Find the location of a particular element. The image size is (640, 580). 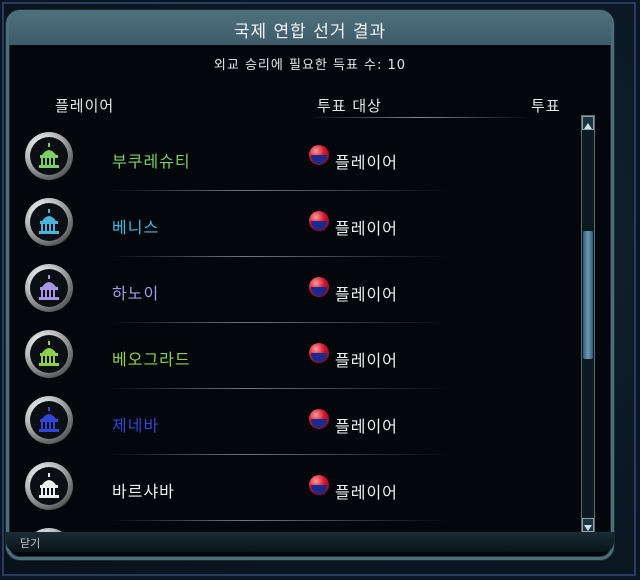

result-row: 바르샤바 플레이어 is located at coordinates (291, 488).